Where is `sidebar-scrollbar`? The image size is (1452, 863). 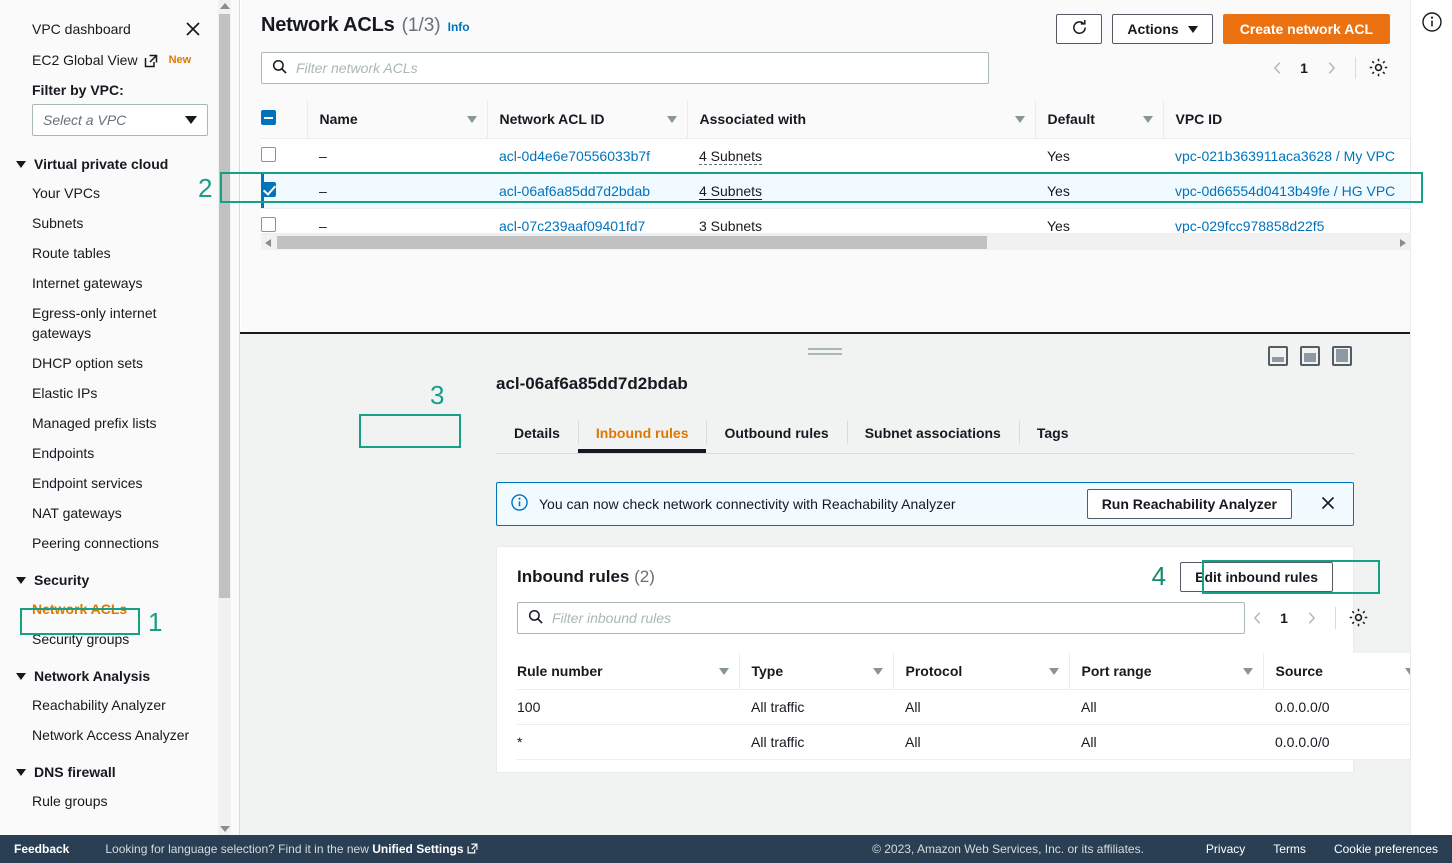 sidebar-scrollbar is located at coordinates (224, 417).